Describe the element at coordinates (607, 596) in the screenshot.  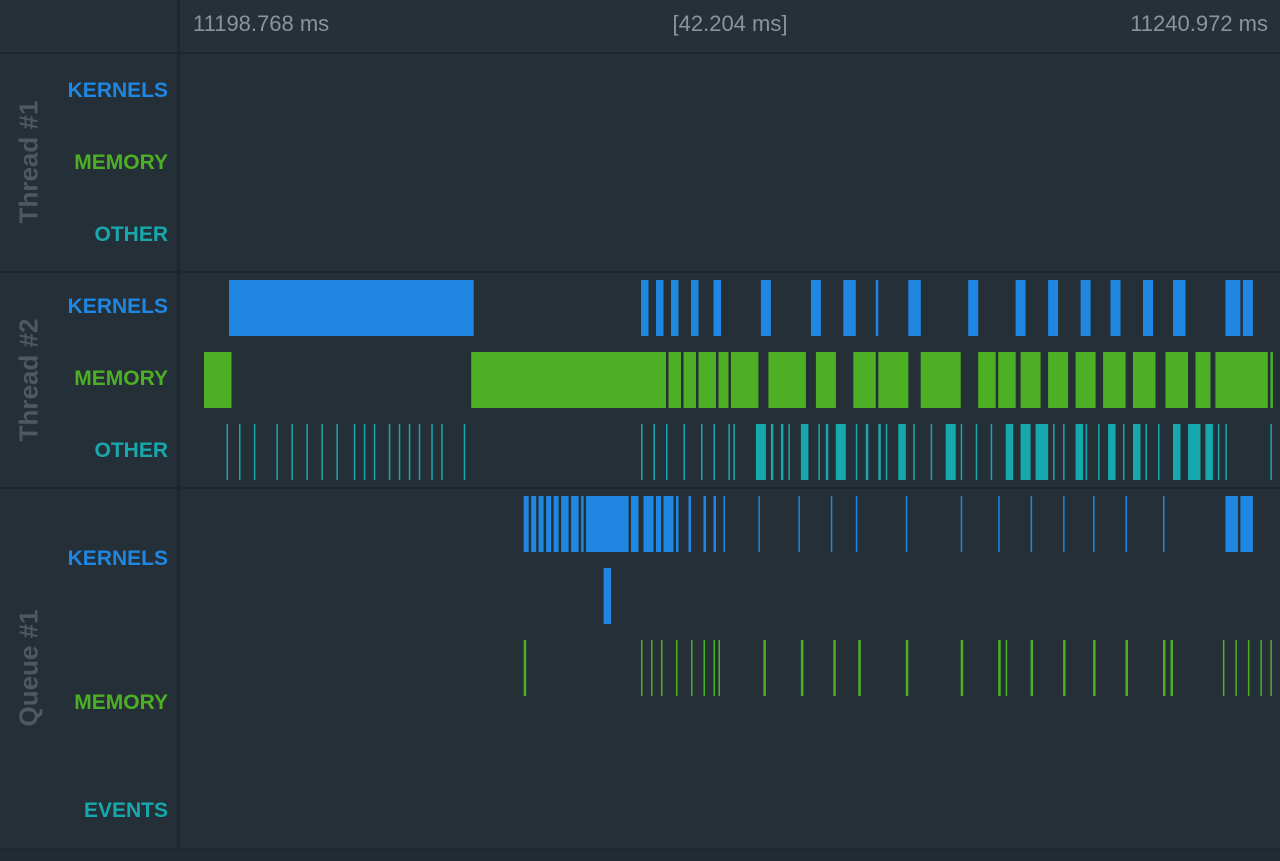
I see `q1-kernels-2-event` at that location.